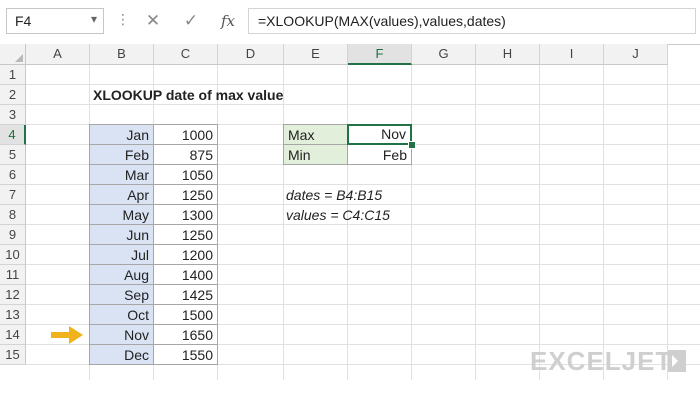 This screenshot has width=700, height=400. Describe the element at coordinates (186, 215) in the screenshot. I see `value-cell: 1300` at that location.